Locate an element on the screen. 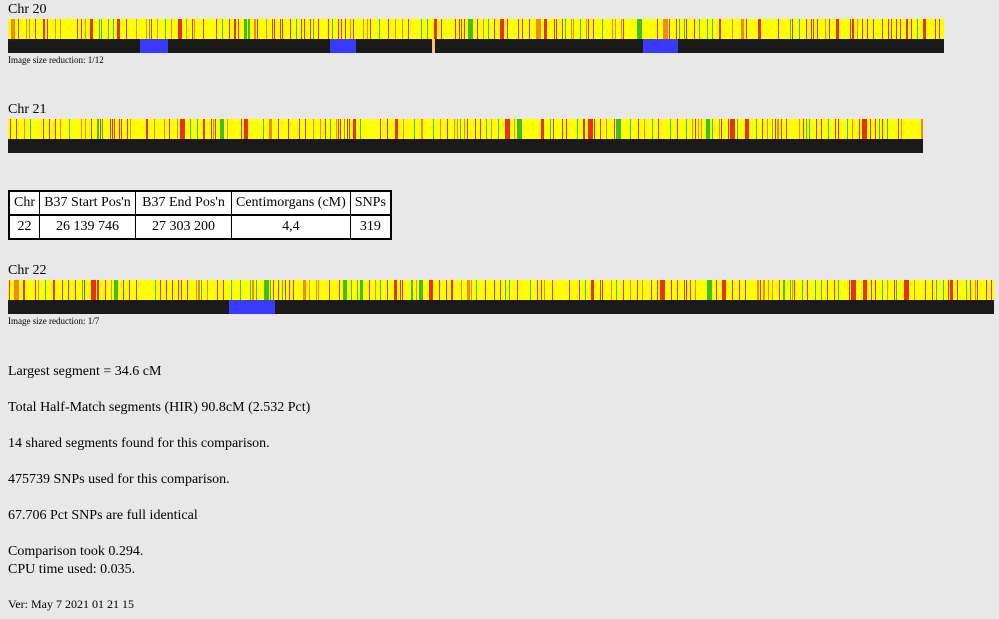 This screenshot has width=999, height=619. chr-21-match-bar is located at coordinates (465, 146).